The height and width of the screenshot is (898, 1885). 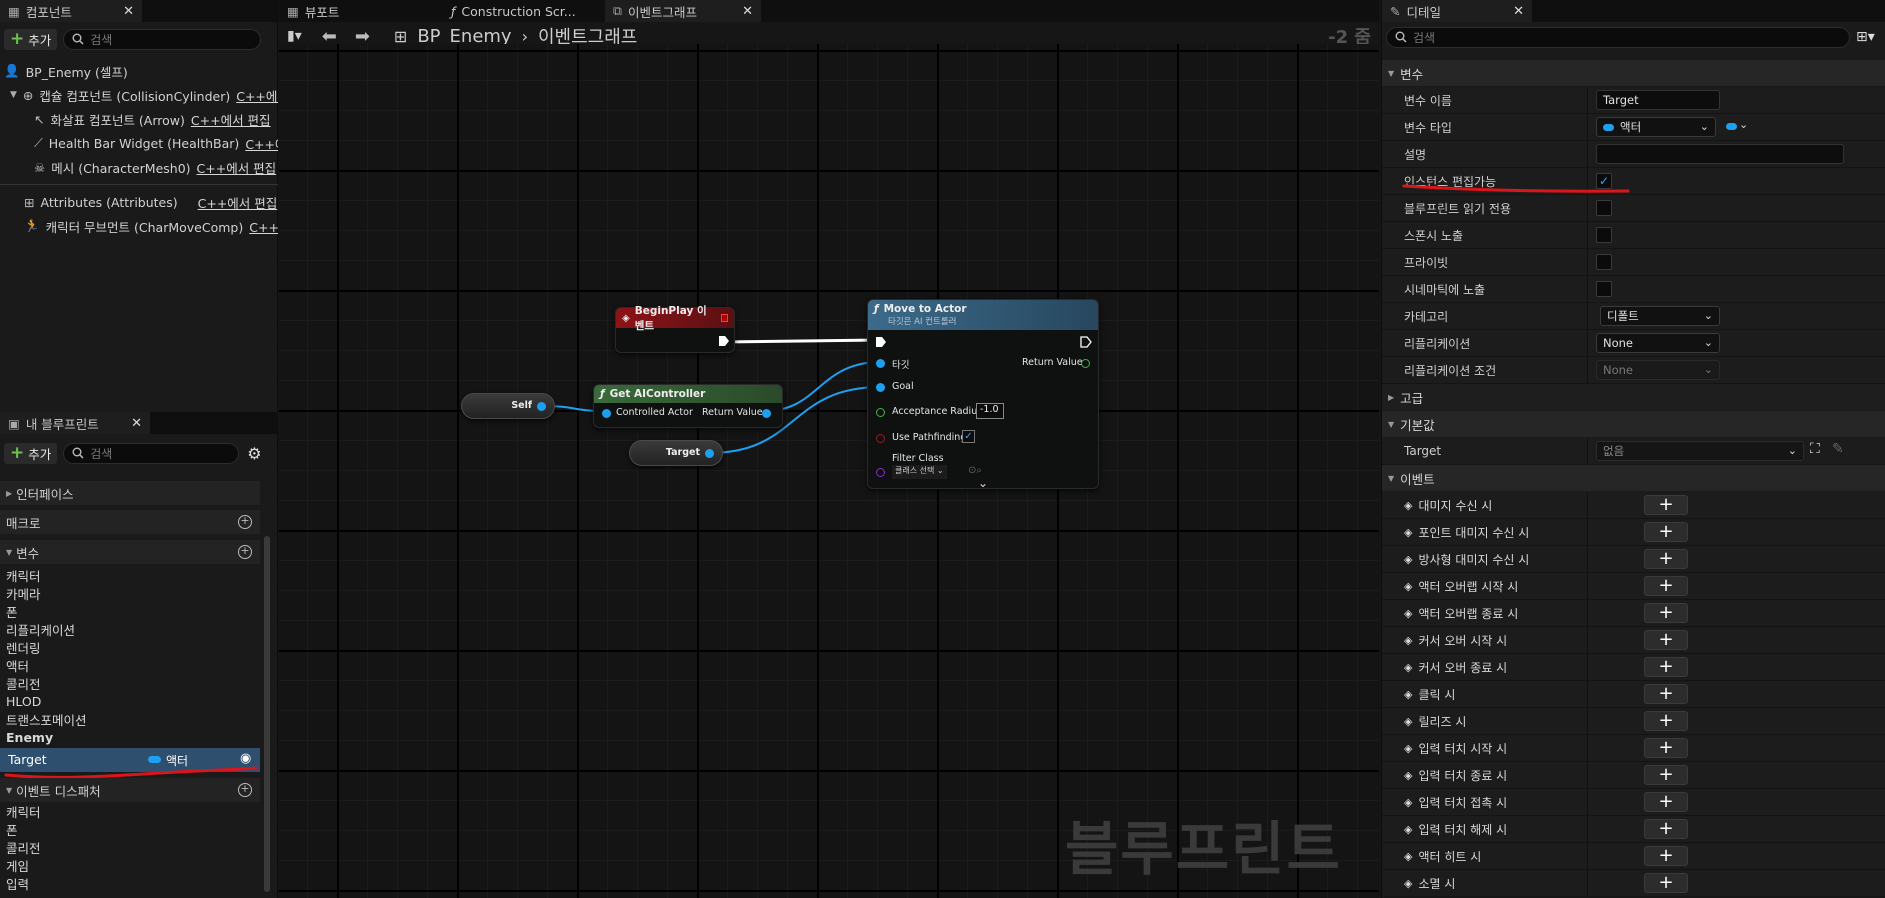 I want to click on target-out-pin, so click(x=709, y=453).